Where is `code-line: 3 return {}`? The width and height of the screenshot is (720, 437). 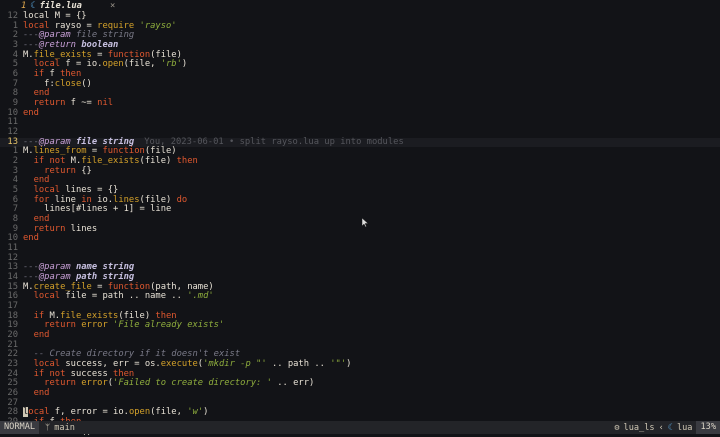
code-line: 3 return {} is located at coordinates (360, 171).